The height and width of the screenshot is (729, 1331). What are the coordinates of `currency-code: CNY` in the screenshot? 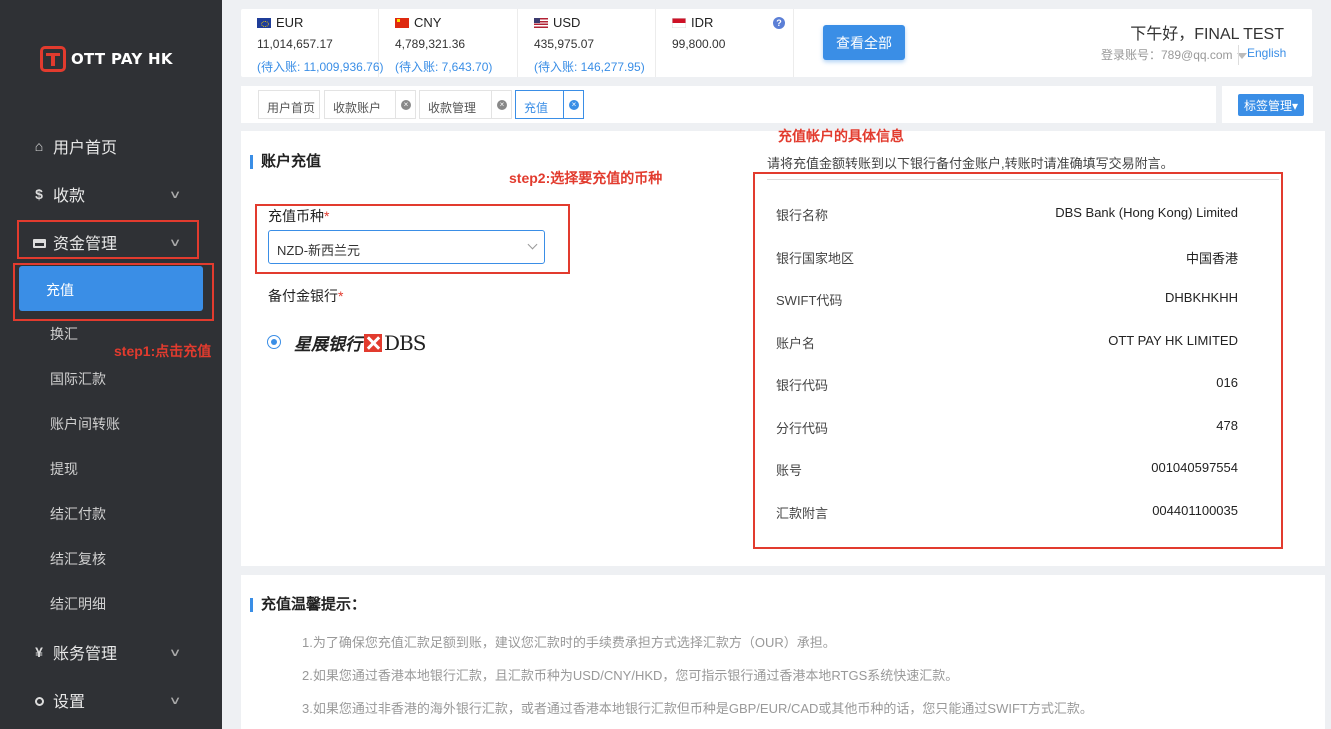 It's located at (428, 22).